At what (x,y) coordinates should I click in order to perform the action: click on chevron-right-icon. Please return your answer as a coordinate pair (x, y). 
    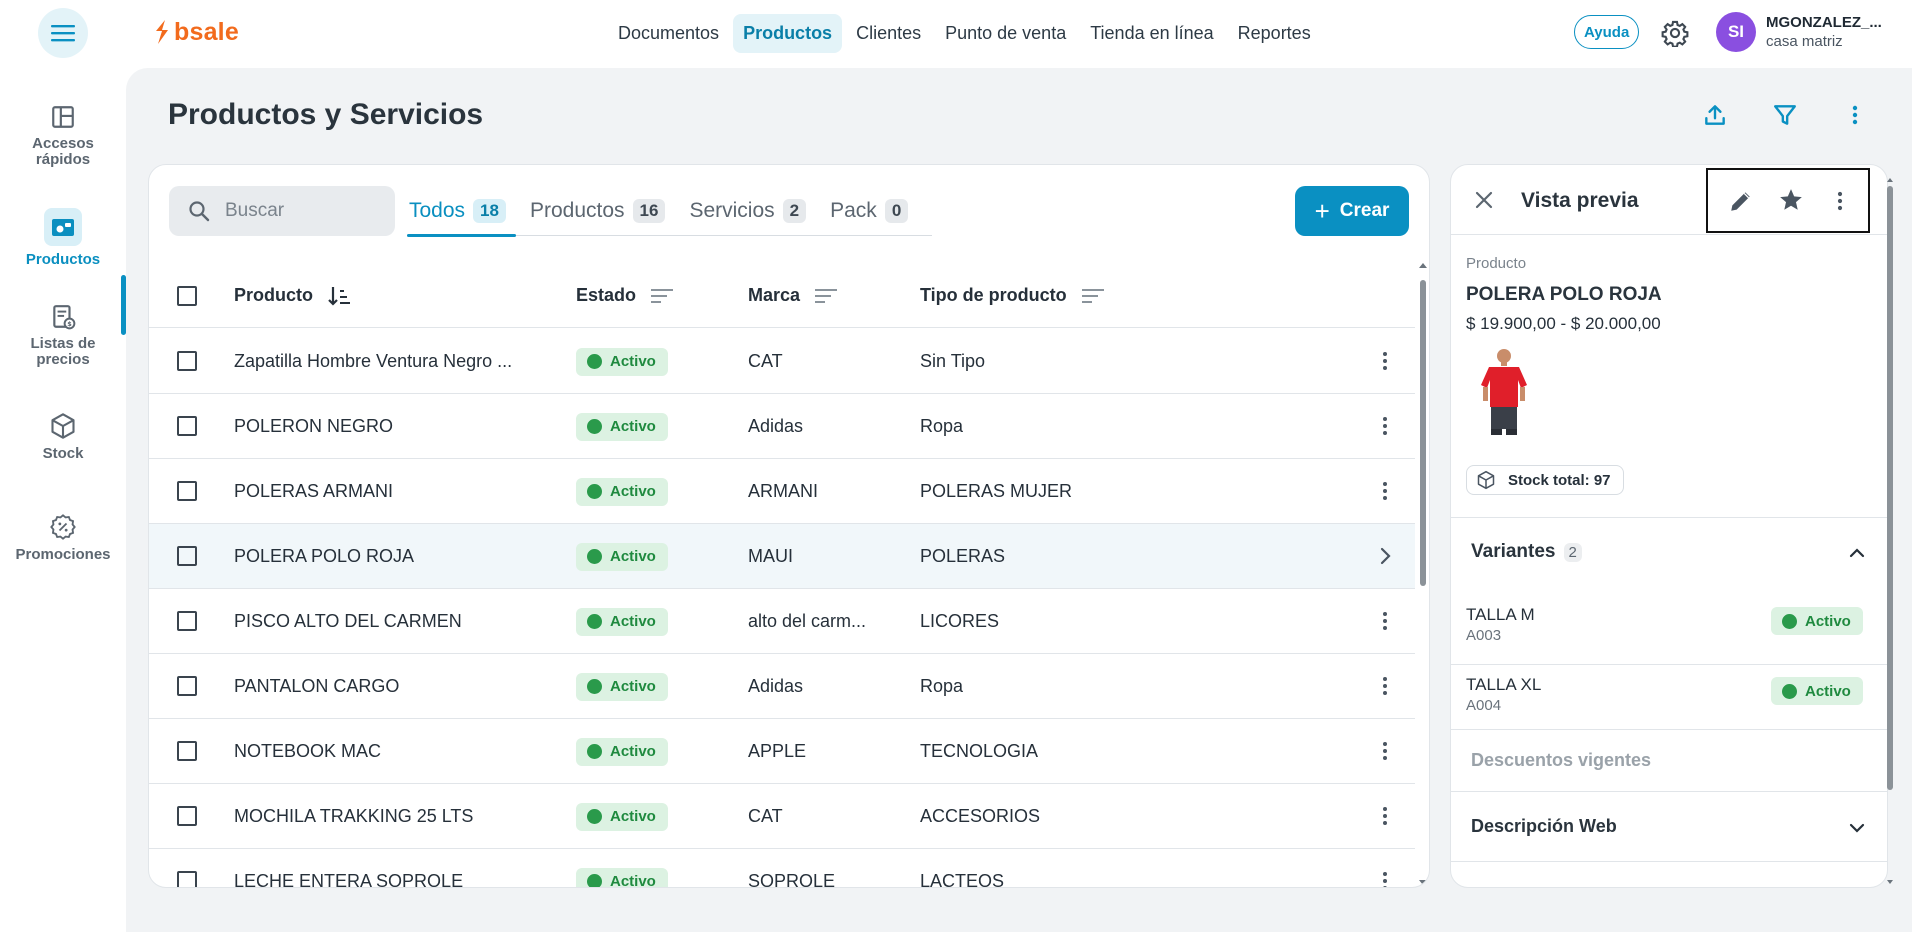
    Looking at the image, I should click on (1385, 556).